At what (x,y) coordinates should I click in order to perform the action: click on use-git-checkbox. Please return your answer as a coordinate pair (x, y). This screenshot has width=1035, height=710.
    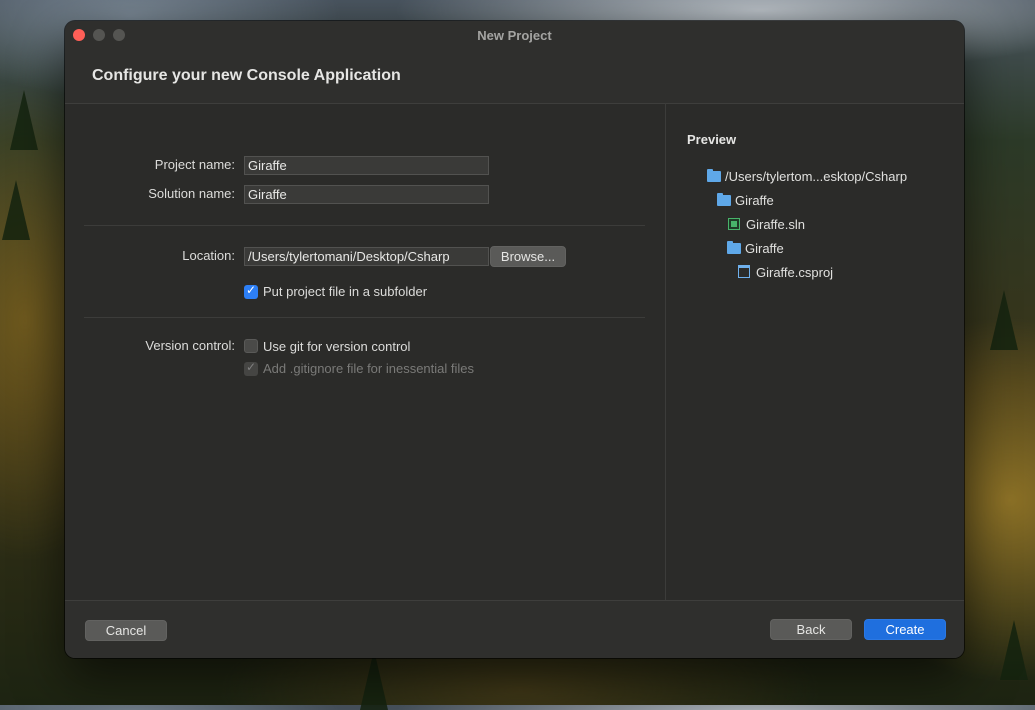
    Looking at the image, I should click on (251, 346).